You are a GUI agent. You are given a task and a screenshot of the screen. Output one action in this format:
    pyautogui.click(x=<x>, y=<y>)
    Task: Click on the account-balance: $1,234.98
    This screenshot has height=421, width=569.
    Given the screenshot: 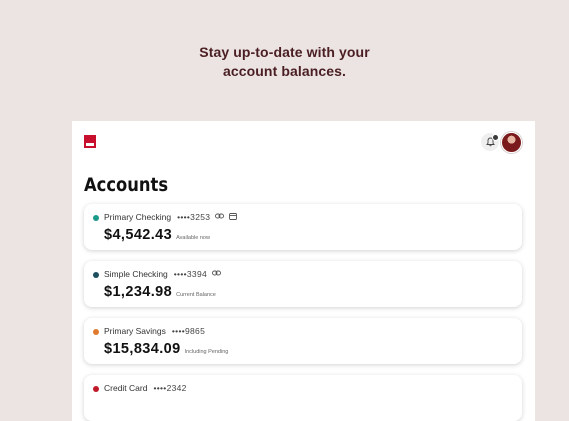 What is the action you would take?
    pyautogui.click(x=138, y=292)
    